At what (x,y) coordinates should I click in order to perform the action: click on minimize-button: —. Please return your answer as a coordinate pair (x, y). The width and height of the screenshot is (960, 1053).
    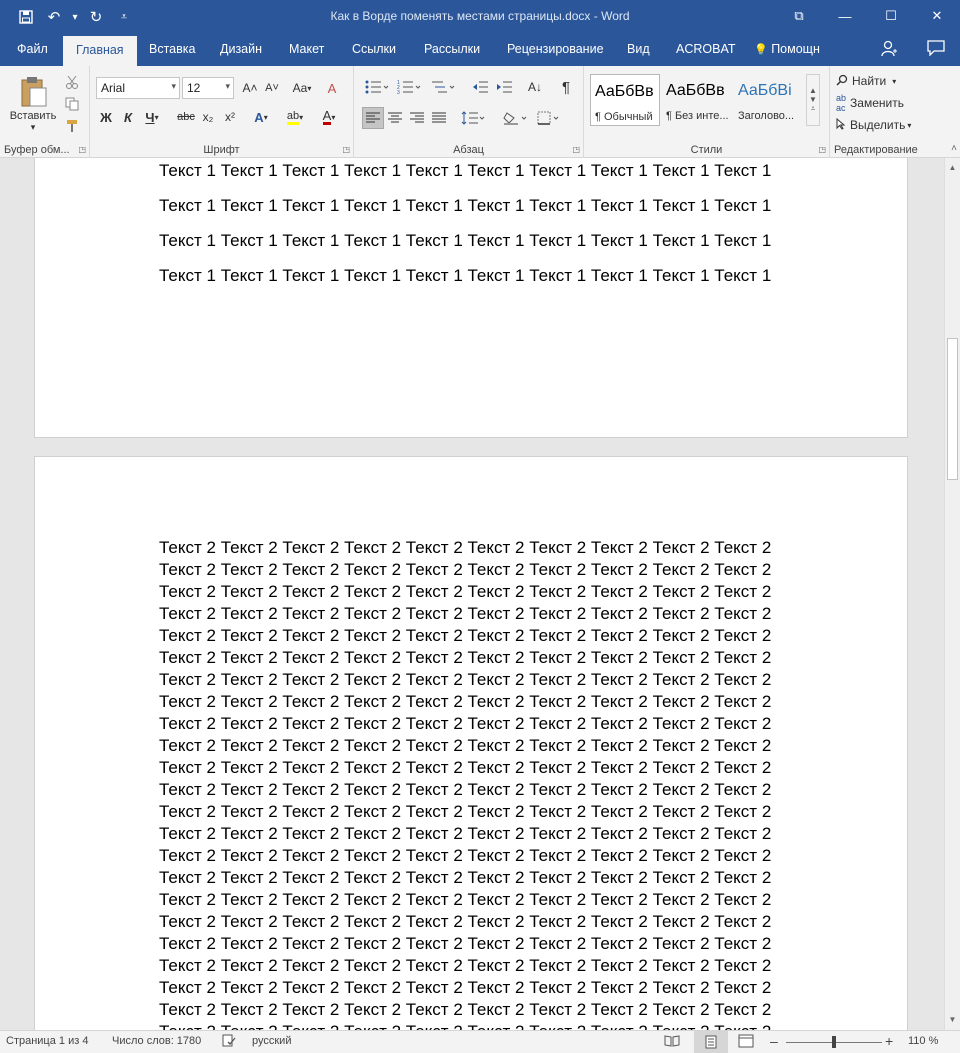
    Looking at the image, I should click on (845, 16).